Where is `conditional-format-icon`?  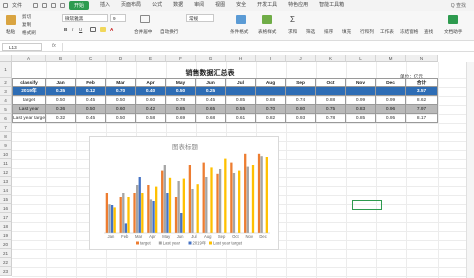
conditional-format-icon is located at coordinates (241, 19).